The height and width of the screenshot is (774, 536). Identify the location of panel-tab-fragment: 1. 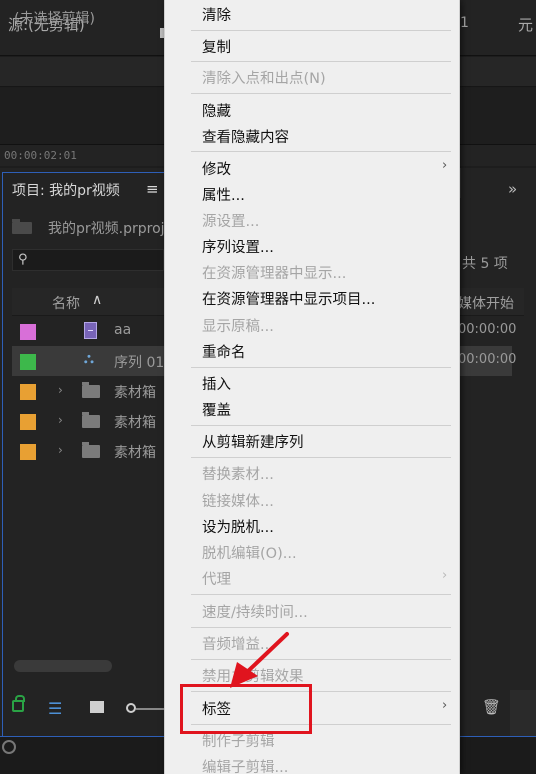
(464, 23).